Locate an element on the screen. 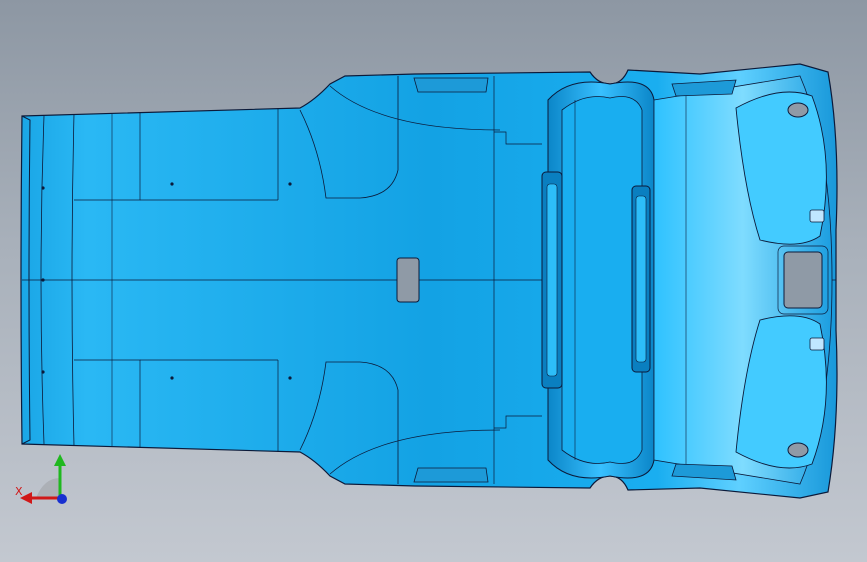 This screenshot has height=562, width=867. rear-clip-bottom is located at coordinates (817, 344).